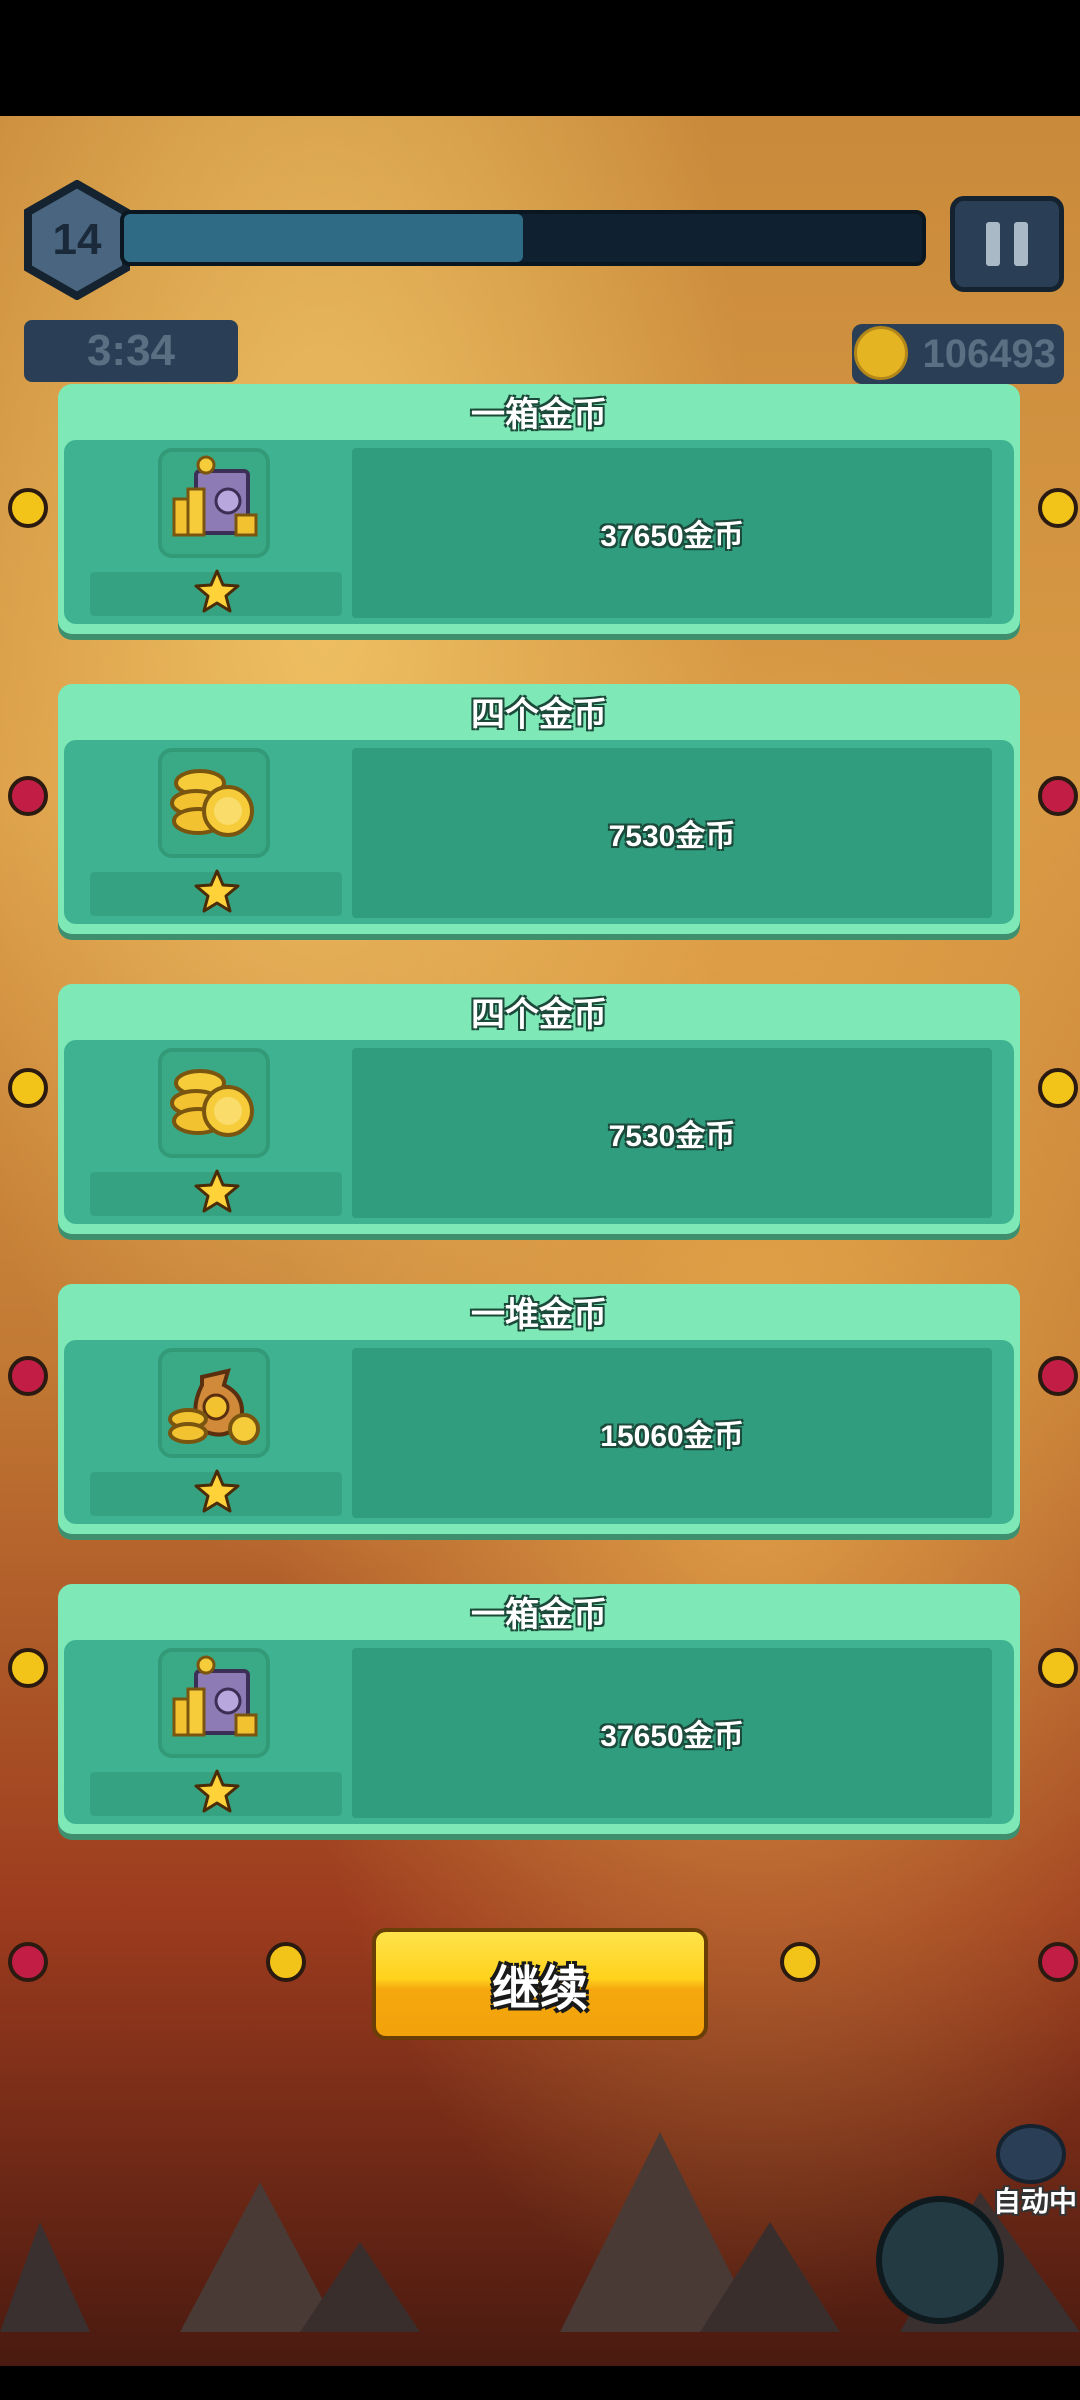 The image size is (1080, 2400). Describe the element at coordinates (1007, 244) in the screenshot. I see `pause-button` at that location.